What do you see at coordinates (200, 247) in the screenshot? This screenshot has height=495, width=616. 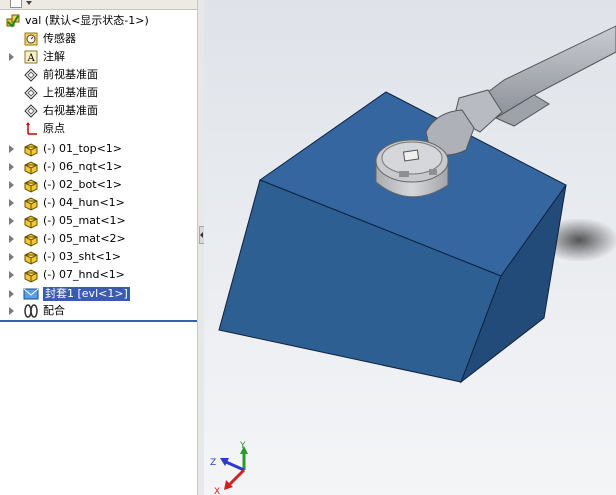 I see `panel-splitter` at bounding box center [200, 247].